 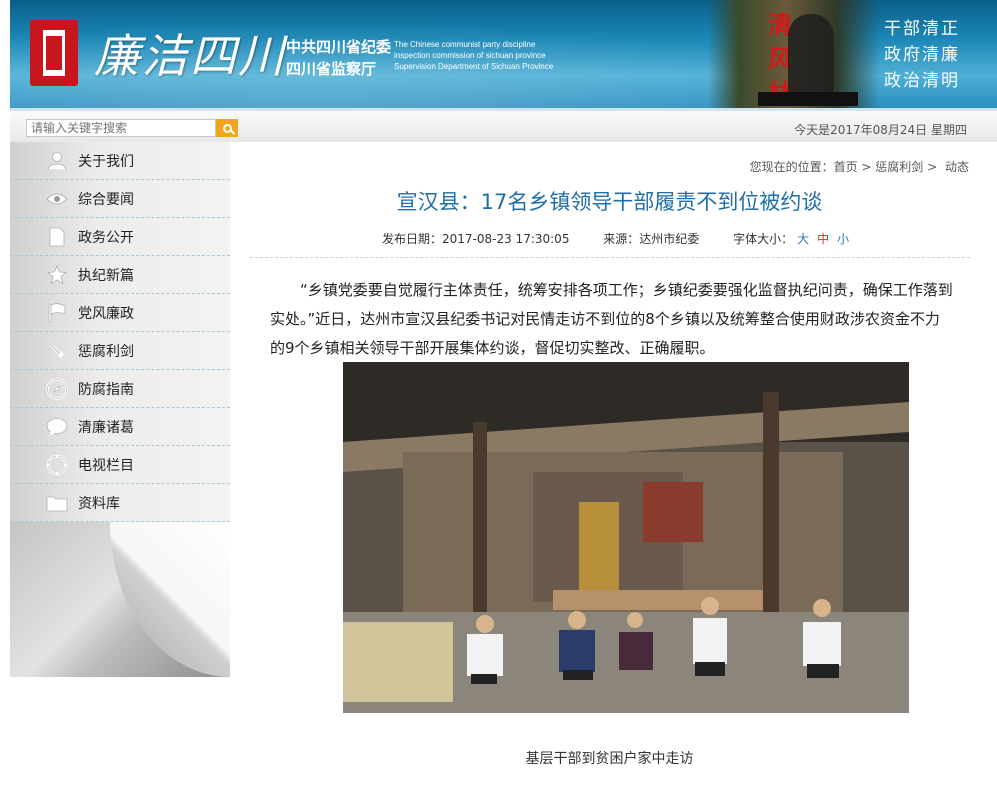 I want to click on search-icon, so click(x=227, y=128).